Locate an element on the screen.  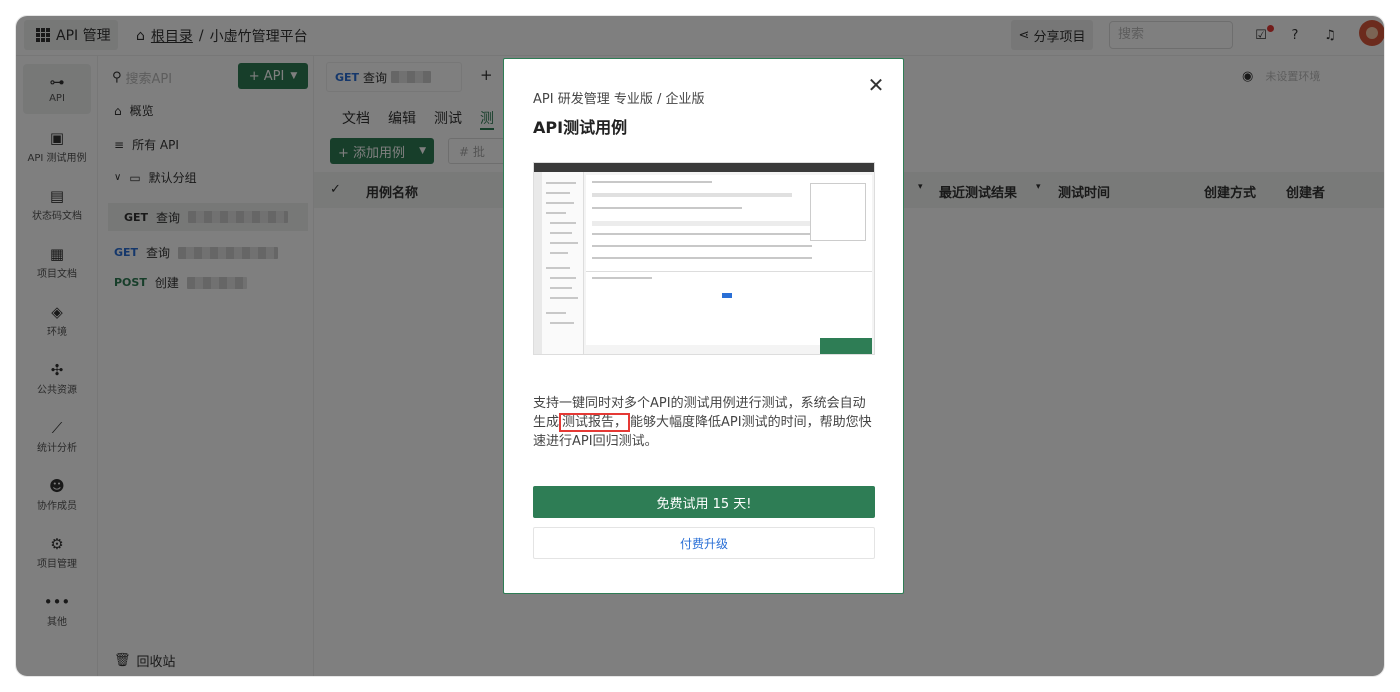
free-trial-button: 免费试用 15 天! is located at coordinates (704, 502).